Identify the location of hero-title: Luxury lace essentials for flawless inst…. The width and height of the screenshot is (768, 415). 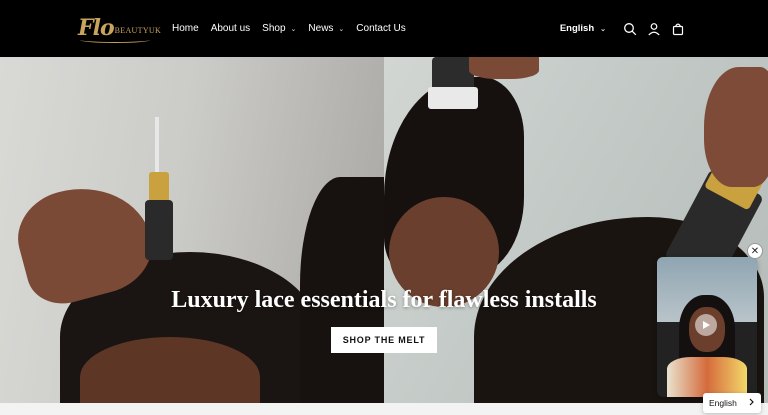
(384, 300).